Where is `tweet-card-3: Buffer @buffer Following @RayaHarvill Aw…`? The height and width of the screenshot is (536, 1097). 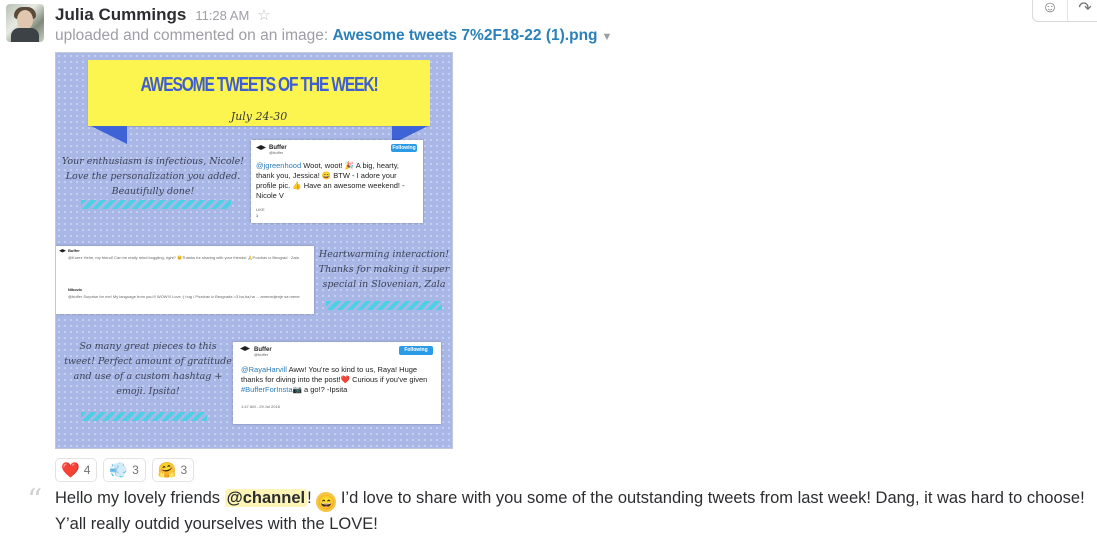 tweet-card-3: Buffer @buffer Following @RayaHarvill Aw… is located at coordinates (337, 383).